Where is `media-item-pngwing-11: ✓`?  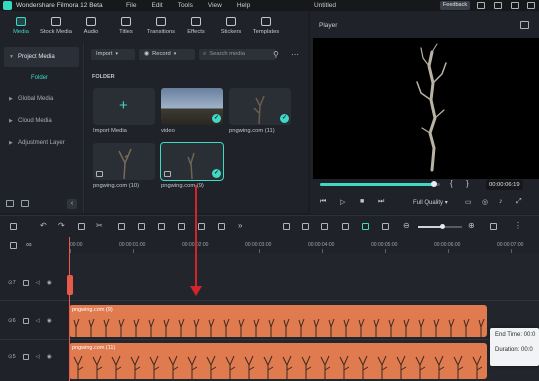
media-item-pngwing-11: ✓ is located at coordinates (260, 106).